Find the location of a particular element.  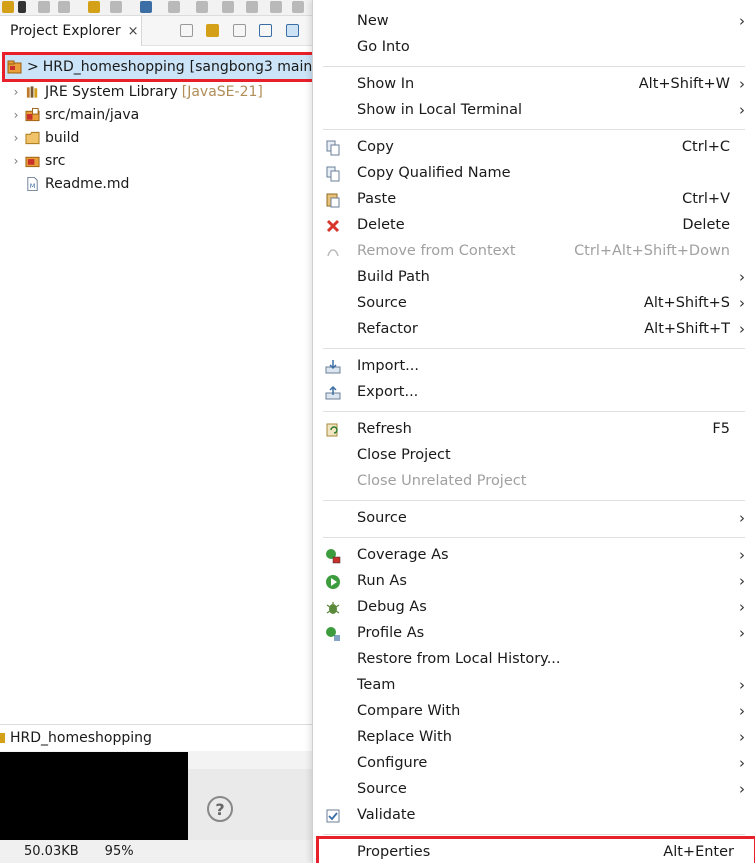

folder-icon is located at coordinates (32, 138).